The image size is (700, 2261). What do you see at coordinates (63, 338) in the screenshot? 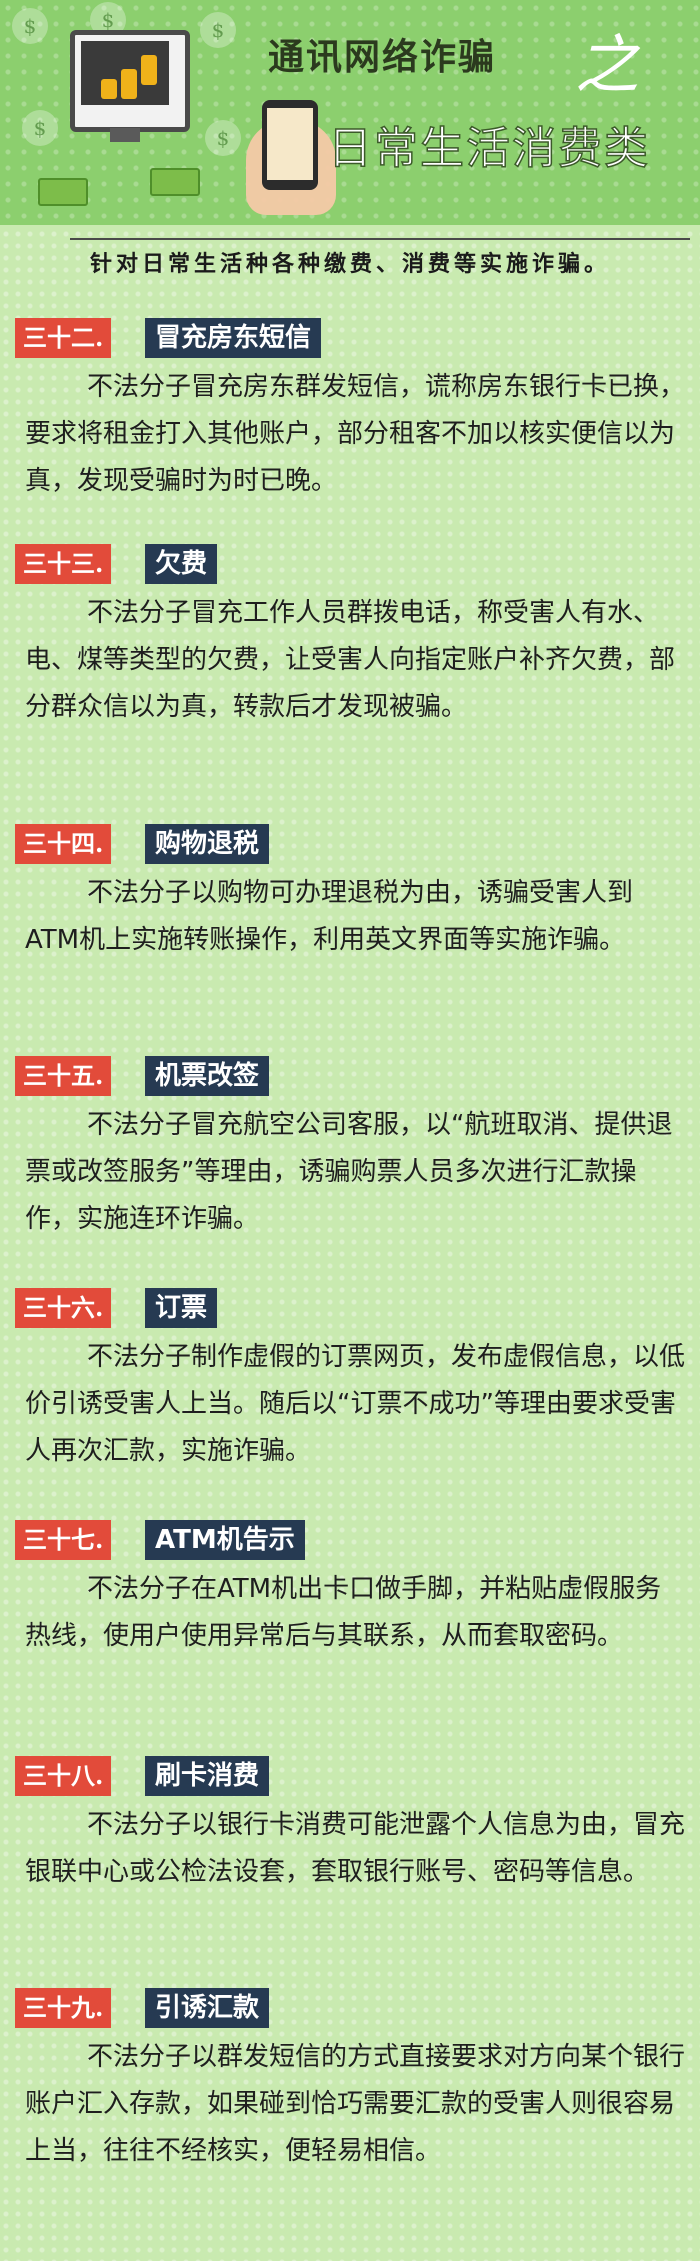
I see `section-number: 三十二.` at bounding box center [63, 338].